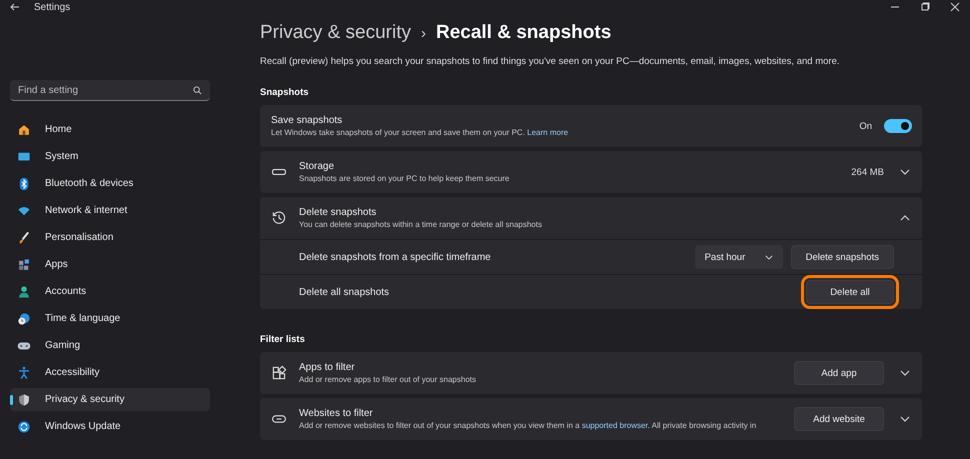  I want to click on sidebar-item: Network & internet, so click(110, 210).